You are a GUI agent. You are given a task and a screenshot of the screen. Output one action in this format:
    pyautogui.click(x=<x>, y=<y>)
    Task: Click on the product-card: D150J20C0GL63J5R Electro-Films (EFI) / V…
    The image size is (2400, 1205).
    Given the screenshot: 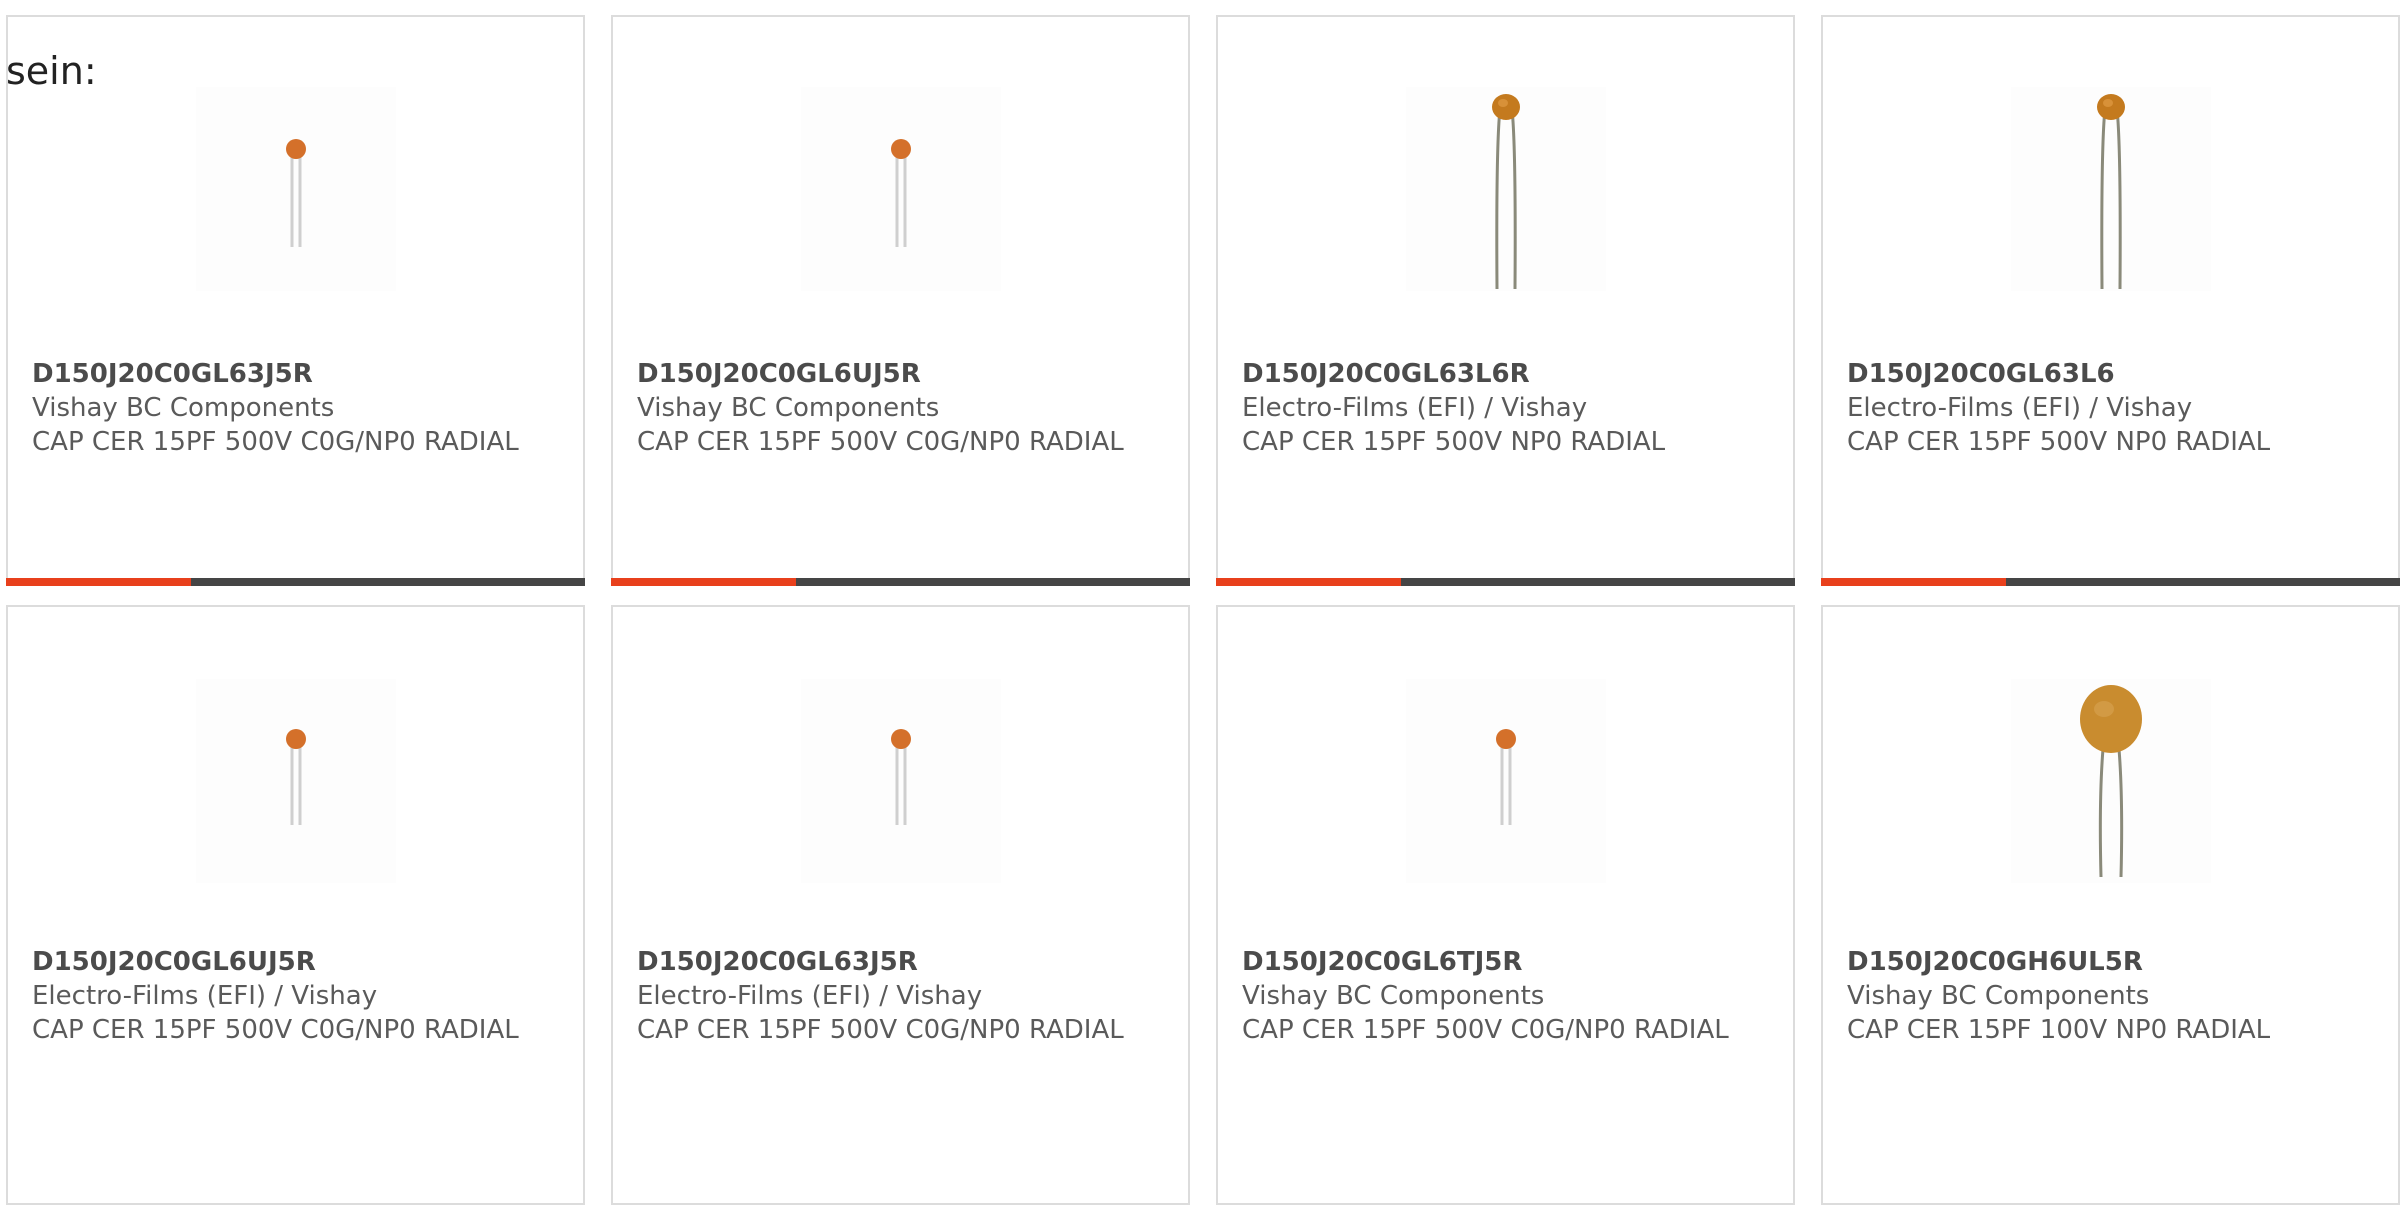 What is the action you would take?
    pyautogui.click(x=900, y=905)
    